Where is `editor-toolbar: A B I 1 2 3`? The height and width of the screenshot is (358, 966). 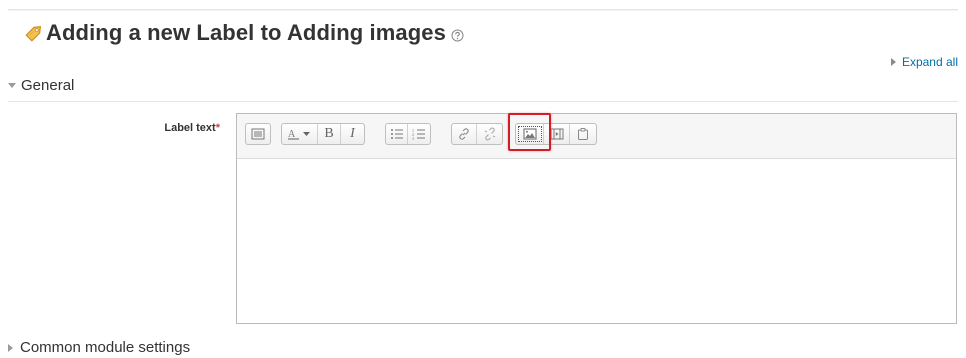
editor-toolbar: A B I 1 2 3 is located at coordinates (596, 136).